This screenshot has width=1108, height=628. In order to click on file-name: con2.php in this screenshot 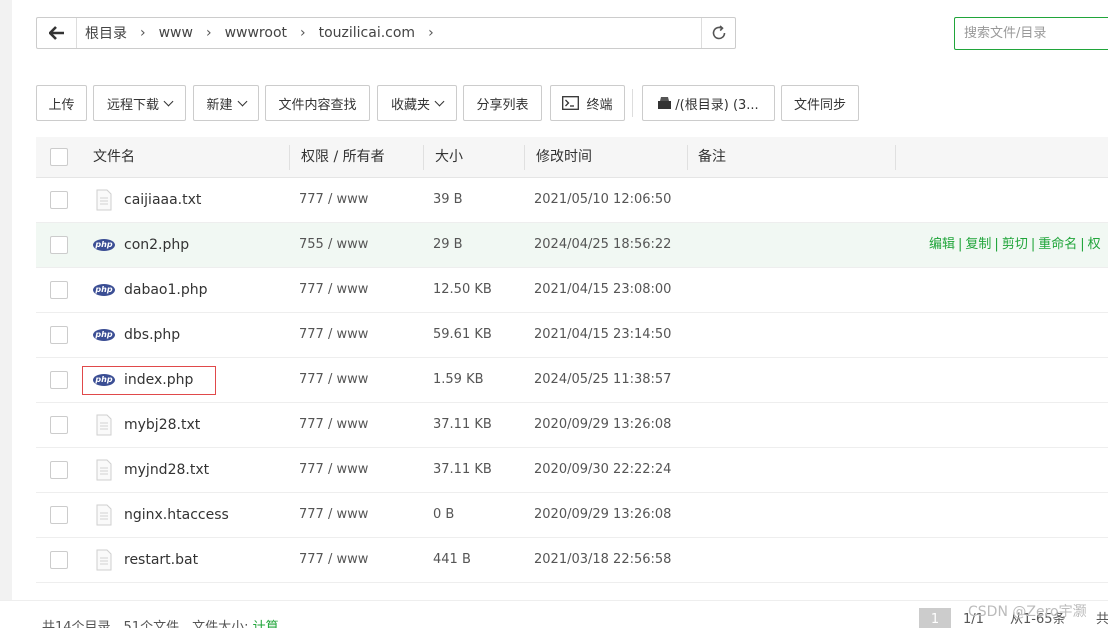, I will do `click(156, 245)`.